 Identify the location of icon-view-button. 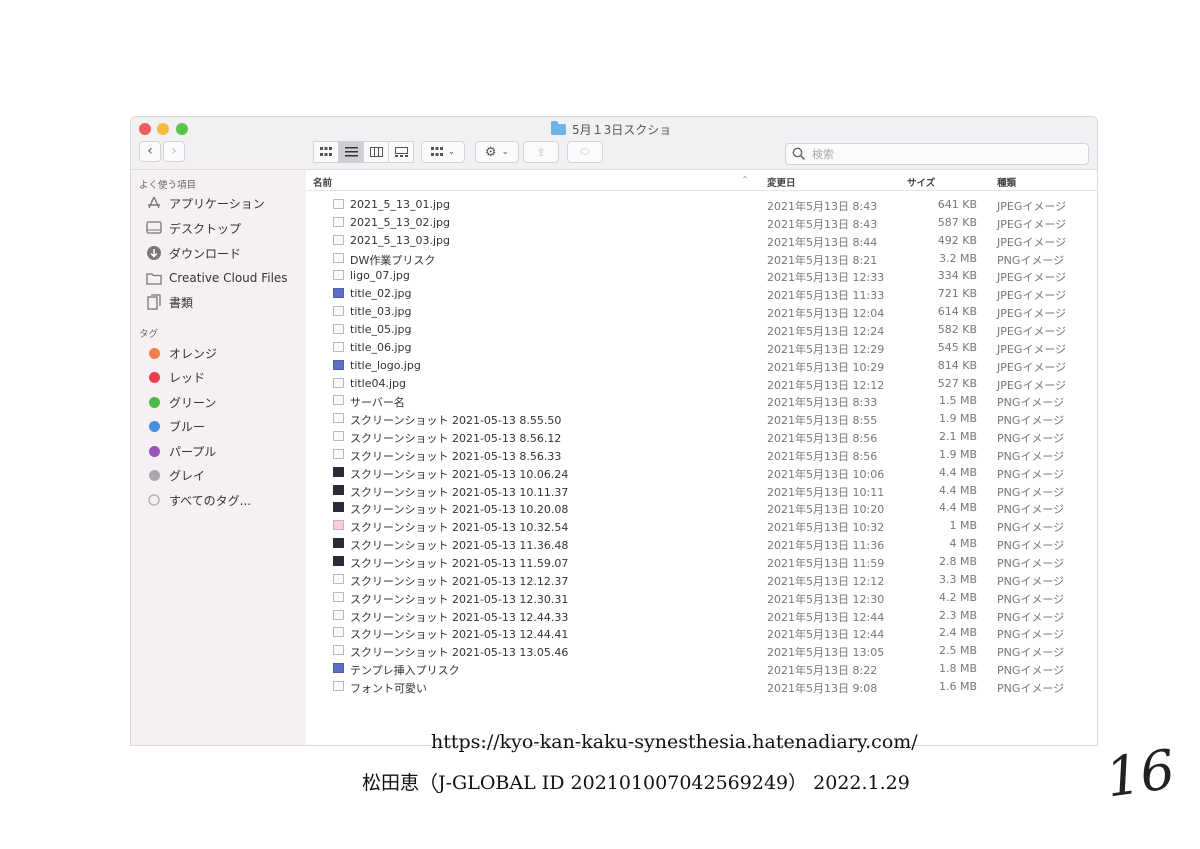
(325, 152).